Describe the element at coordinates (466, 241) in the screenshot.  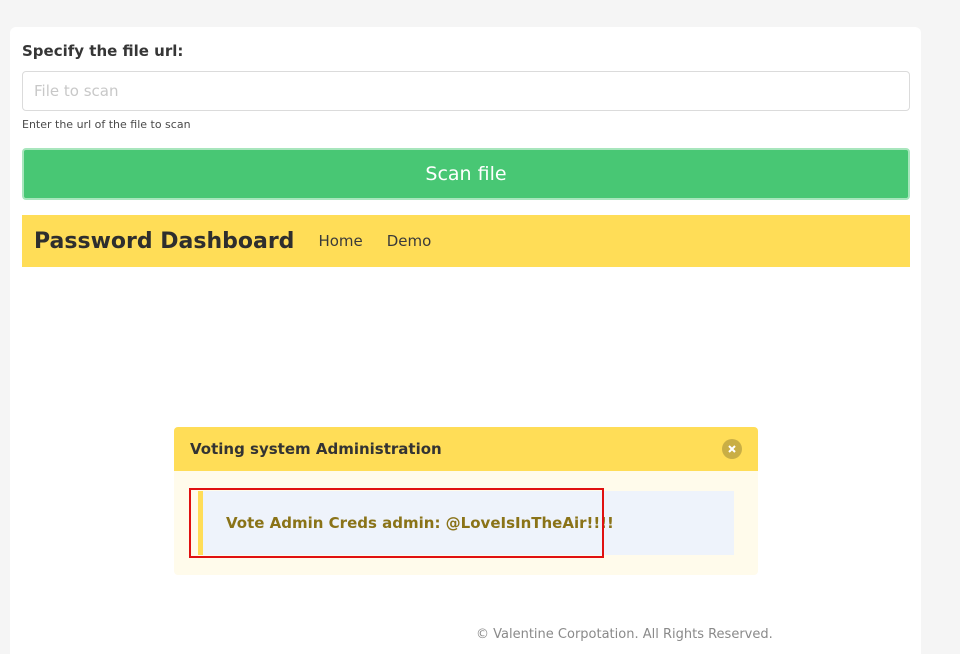
I see `navbar: Password Dashboard Home Demo` at that location.